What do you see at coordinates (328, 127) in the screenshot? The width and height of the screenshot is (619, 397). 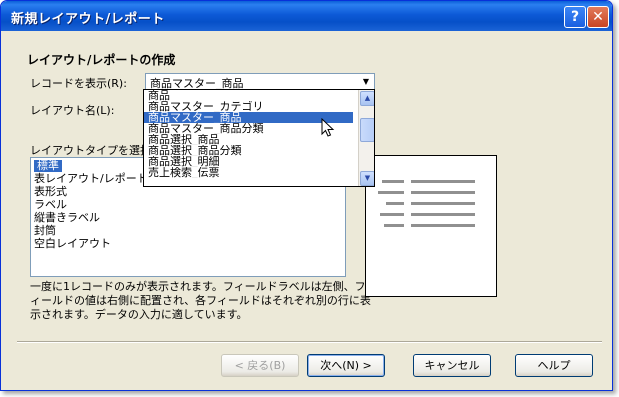 I see `mouse-cursor-icon` at bounding box center [328, 127].